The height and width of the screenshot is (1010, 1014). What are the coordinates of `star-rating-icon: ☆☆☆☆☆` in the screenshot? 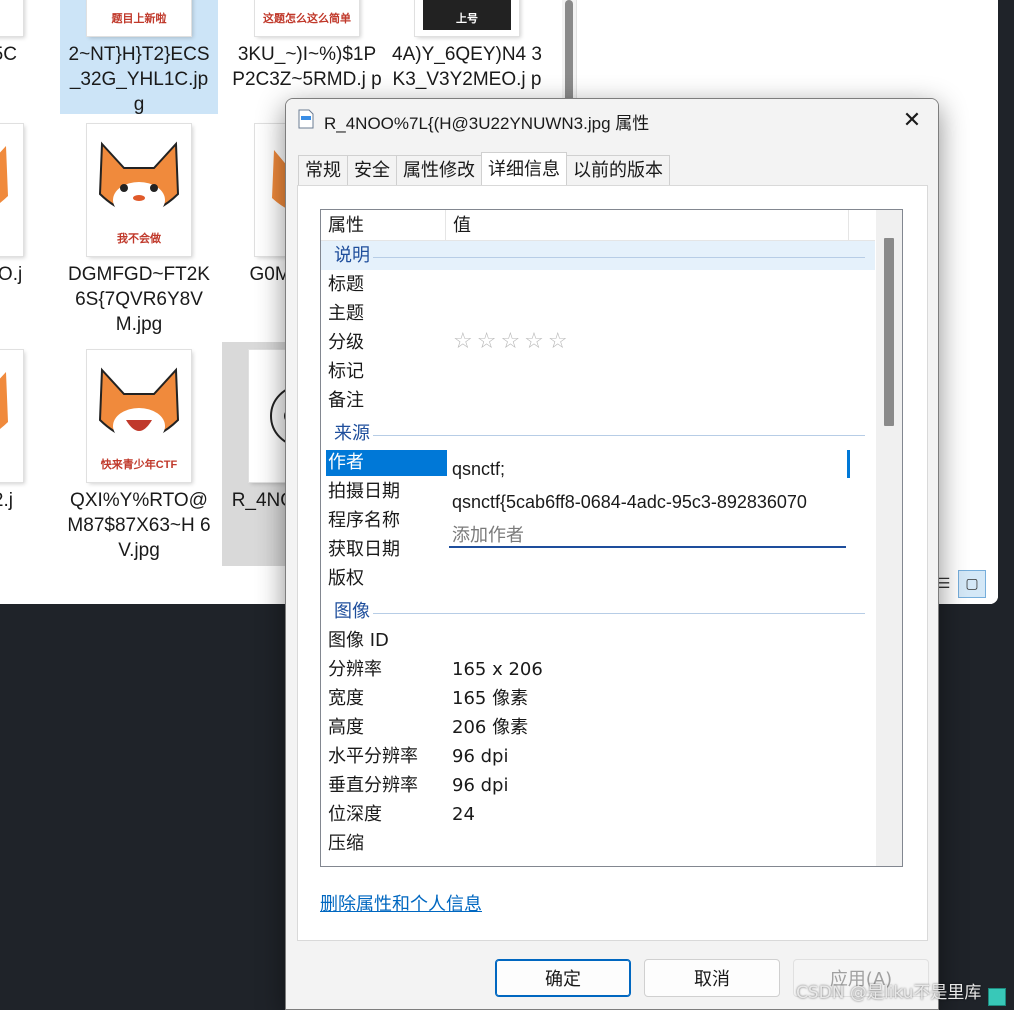 It's located at (512, 341).